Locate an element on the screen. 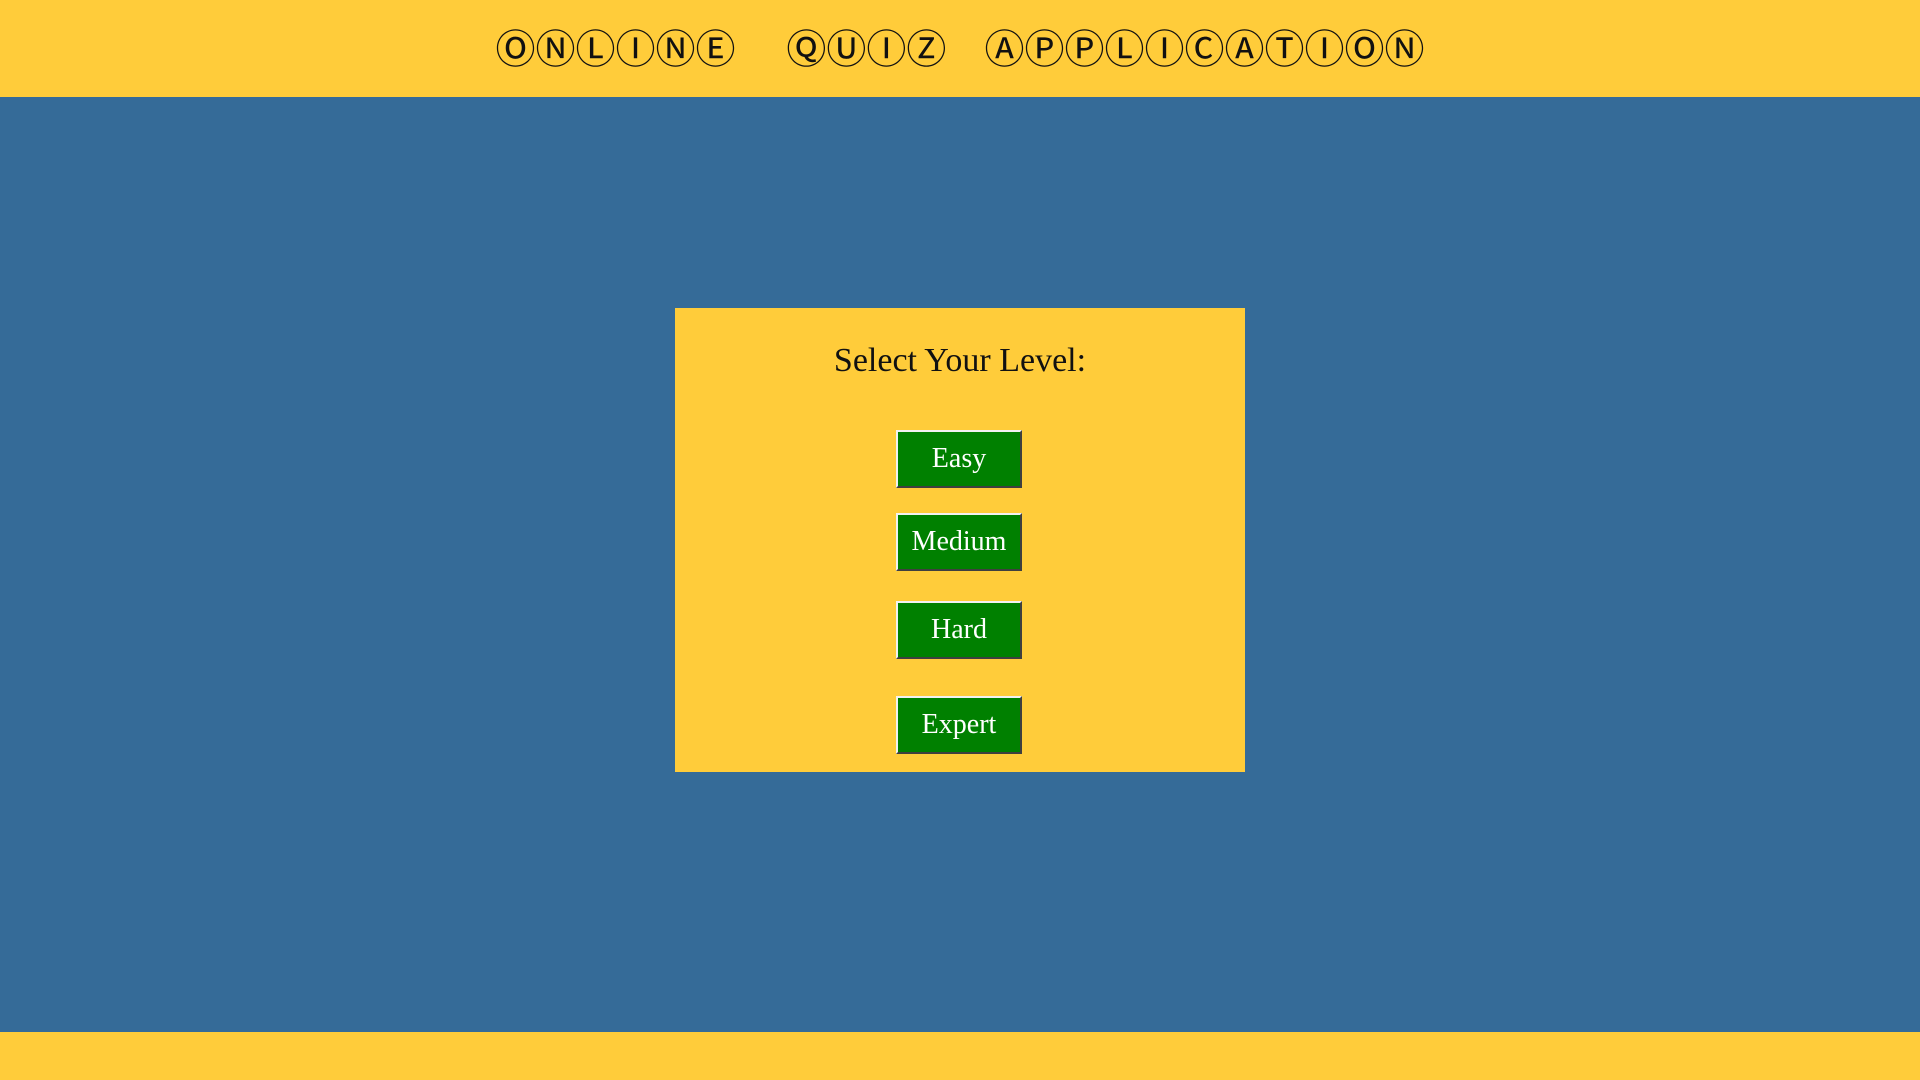 Image resolution: width=1920 pixels, height=1080 pixels. app-title: ⓄⓃⓁⒾⓃⒺ ⓆⓊⒾⓏ ⒶⓅⓅⓁⒾⒸⒶⓉⒾⓄⓃ is located at coordinates (960, 49).